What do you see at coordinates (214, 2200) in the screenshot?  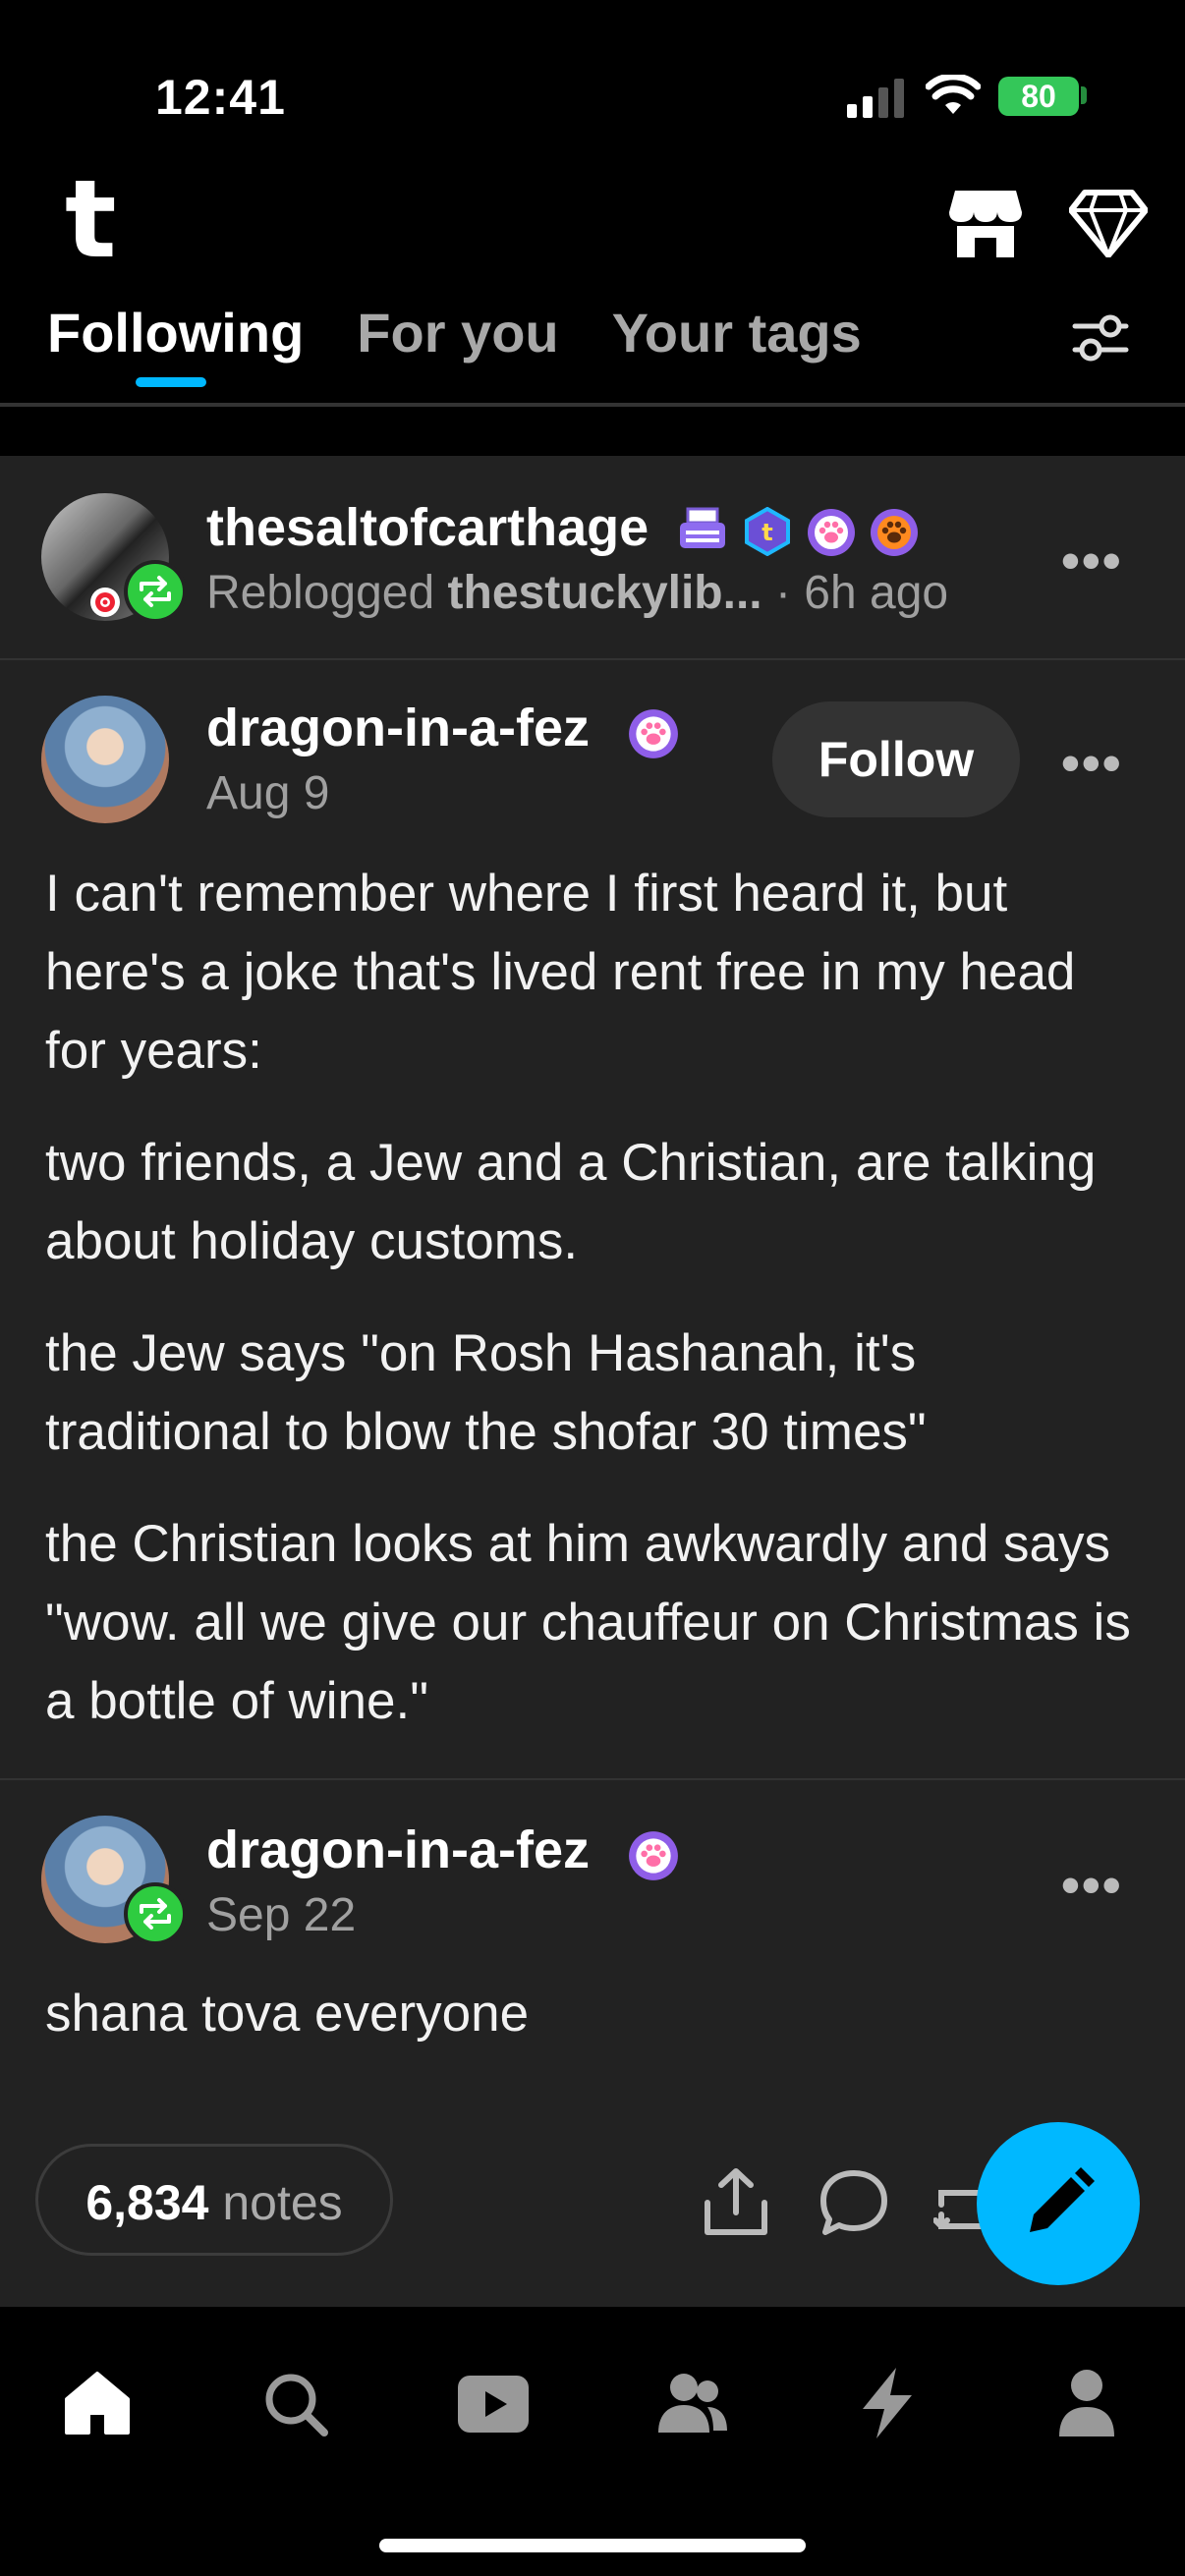 I see `notes-button: 6,834 notes` at bounding box center [214, 2200].